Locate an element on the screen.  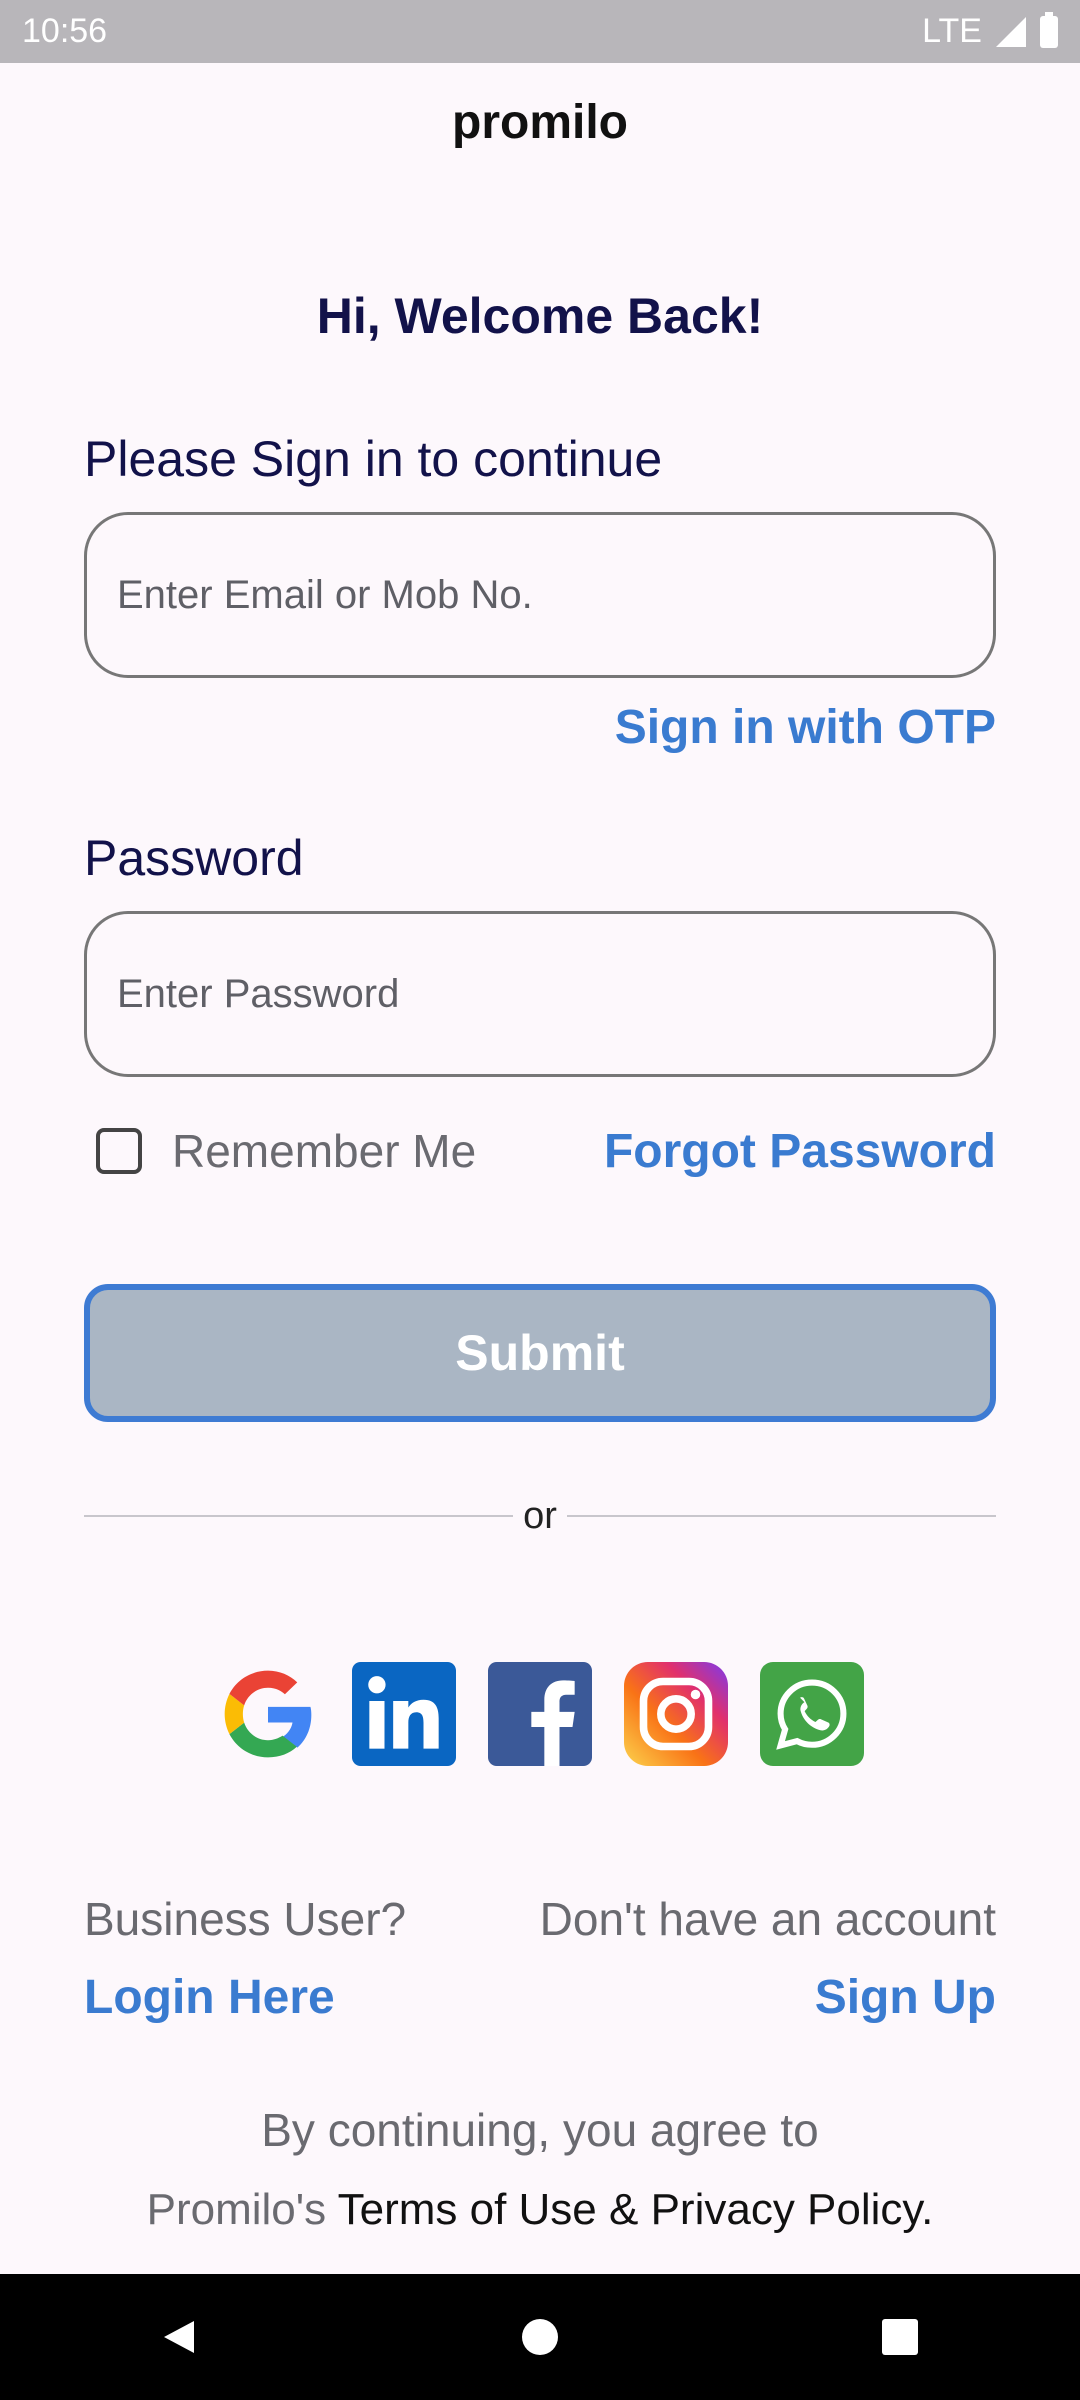
remember-me: Remember Me is located at coordinates (286, 1151).